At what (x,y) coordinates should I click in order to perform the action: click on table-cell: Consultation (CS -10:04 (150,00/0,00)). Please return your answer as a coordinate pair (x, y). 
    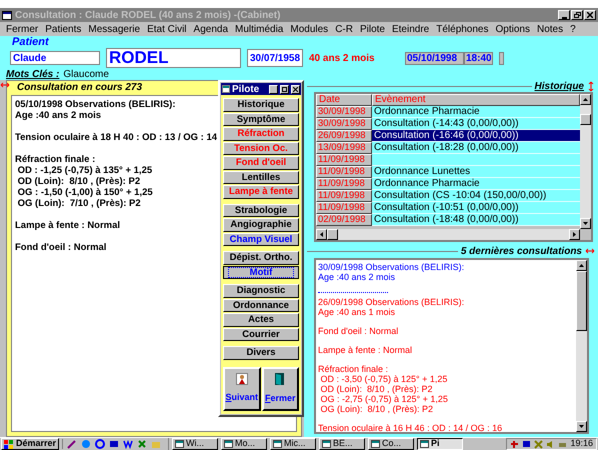
    Looking at the image, I should click on (476, 196).